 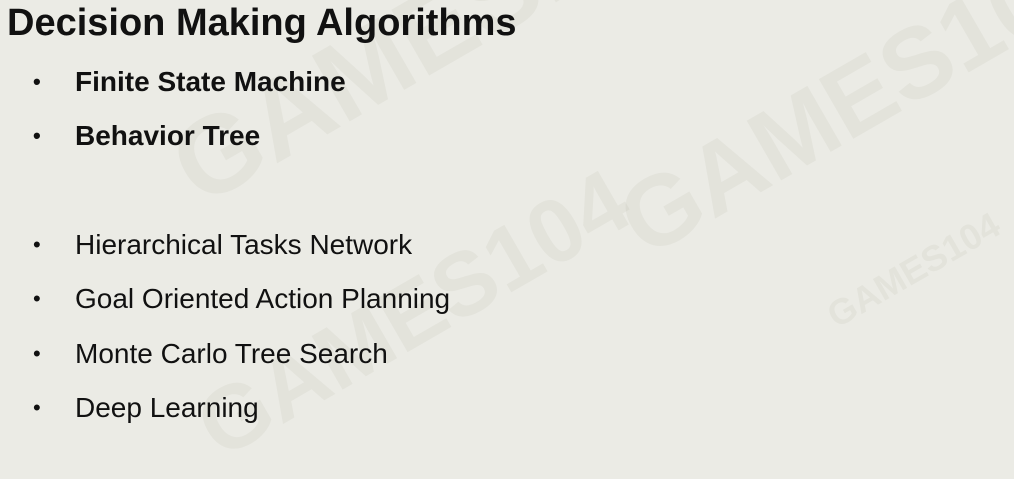 What do you see at coordinates (244, 244) in the screenshot?
I see `list-item-label: Hierarchical Tasks Network` at bounding box center [244, 244].